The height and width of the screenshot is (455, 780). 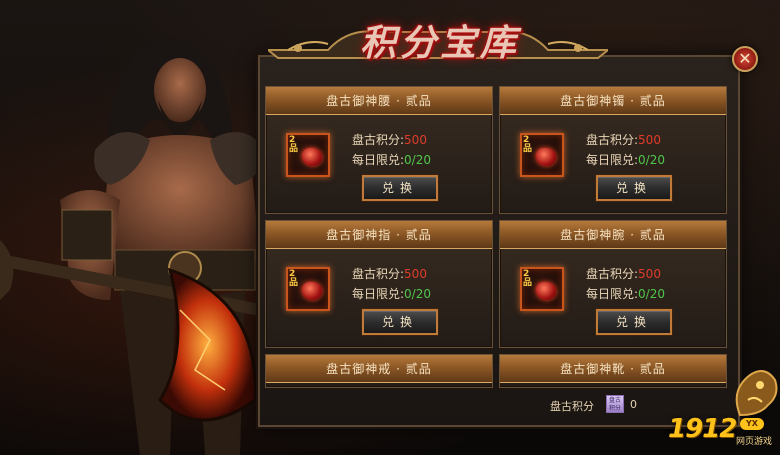 I want to click on item-card: 盘古御神戒 · 贰品, so click(x=379, y=371).